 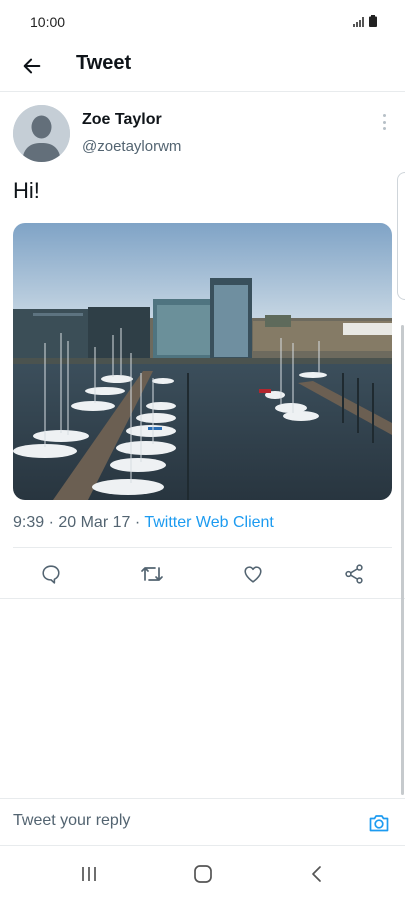 I want to click on reply-bar, so click(x=202, y=822).